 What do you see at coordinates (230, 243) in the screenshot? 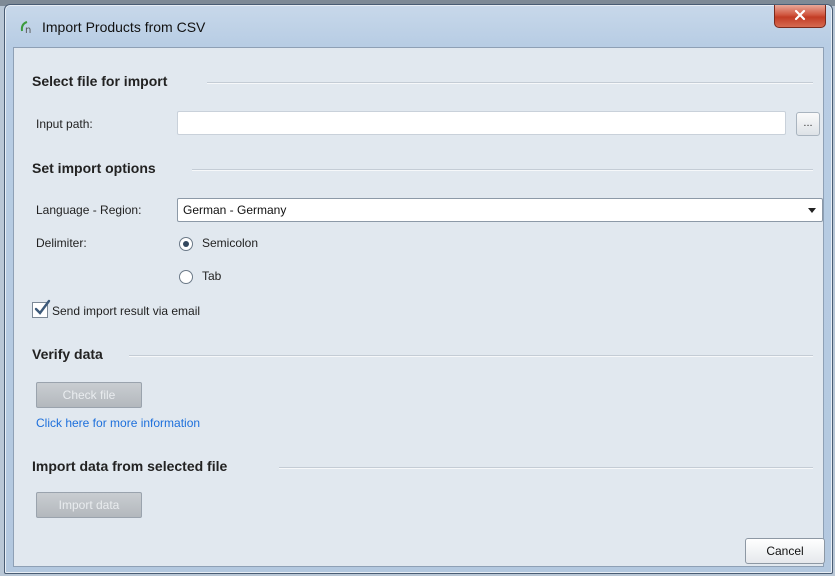
I see `delimiter-semicolon-label: Semicolon` at bounding box center [230, 243].